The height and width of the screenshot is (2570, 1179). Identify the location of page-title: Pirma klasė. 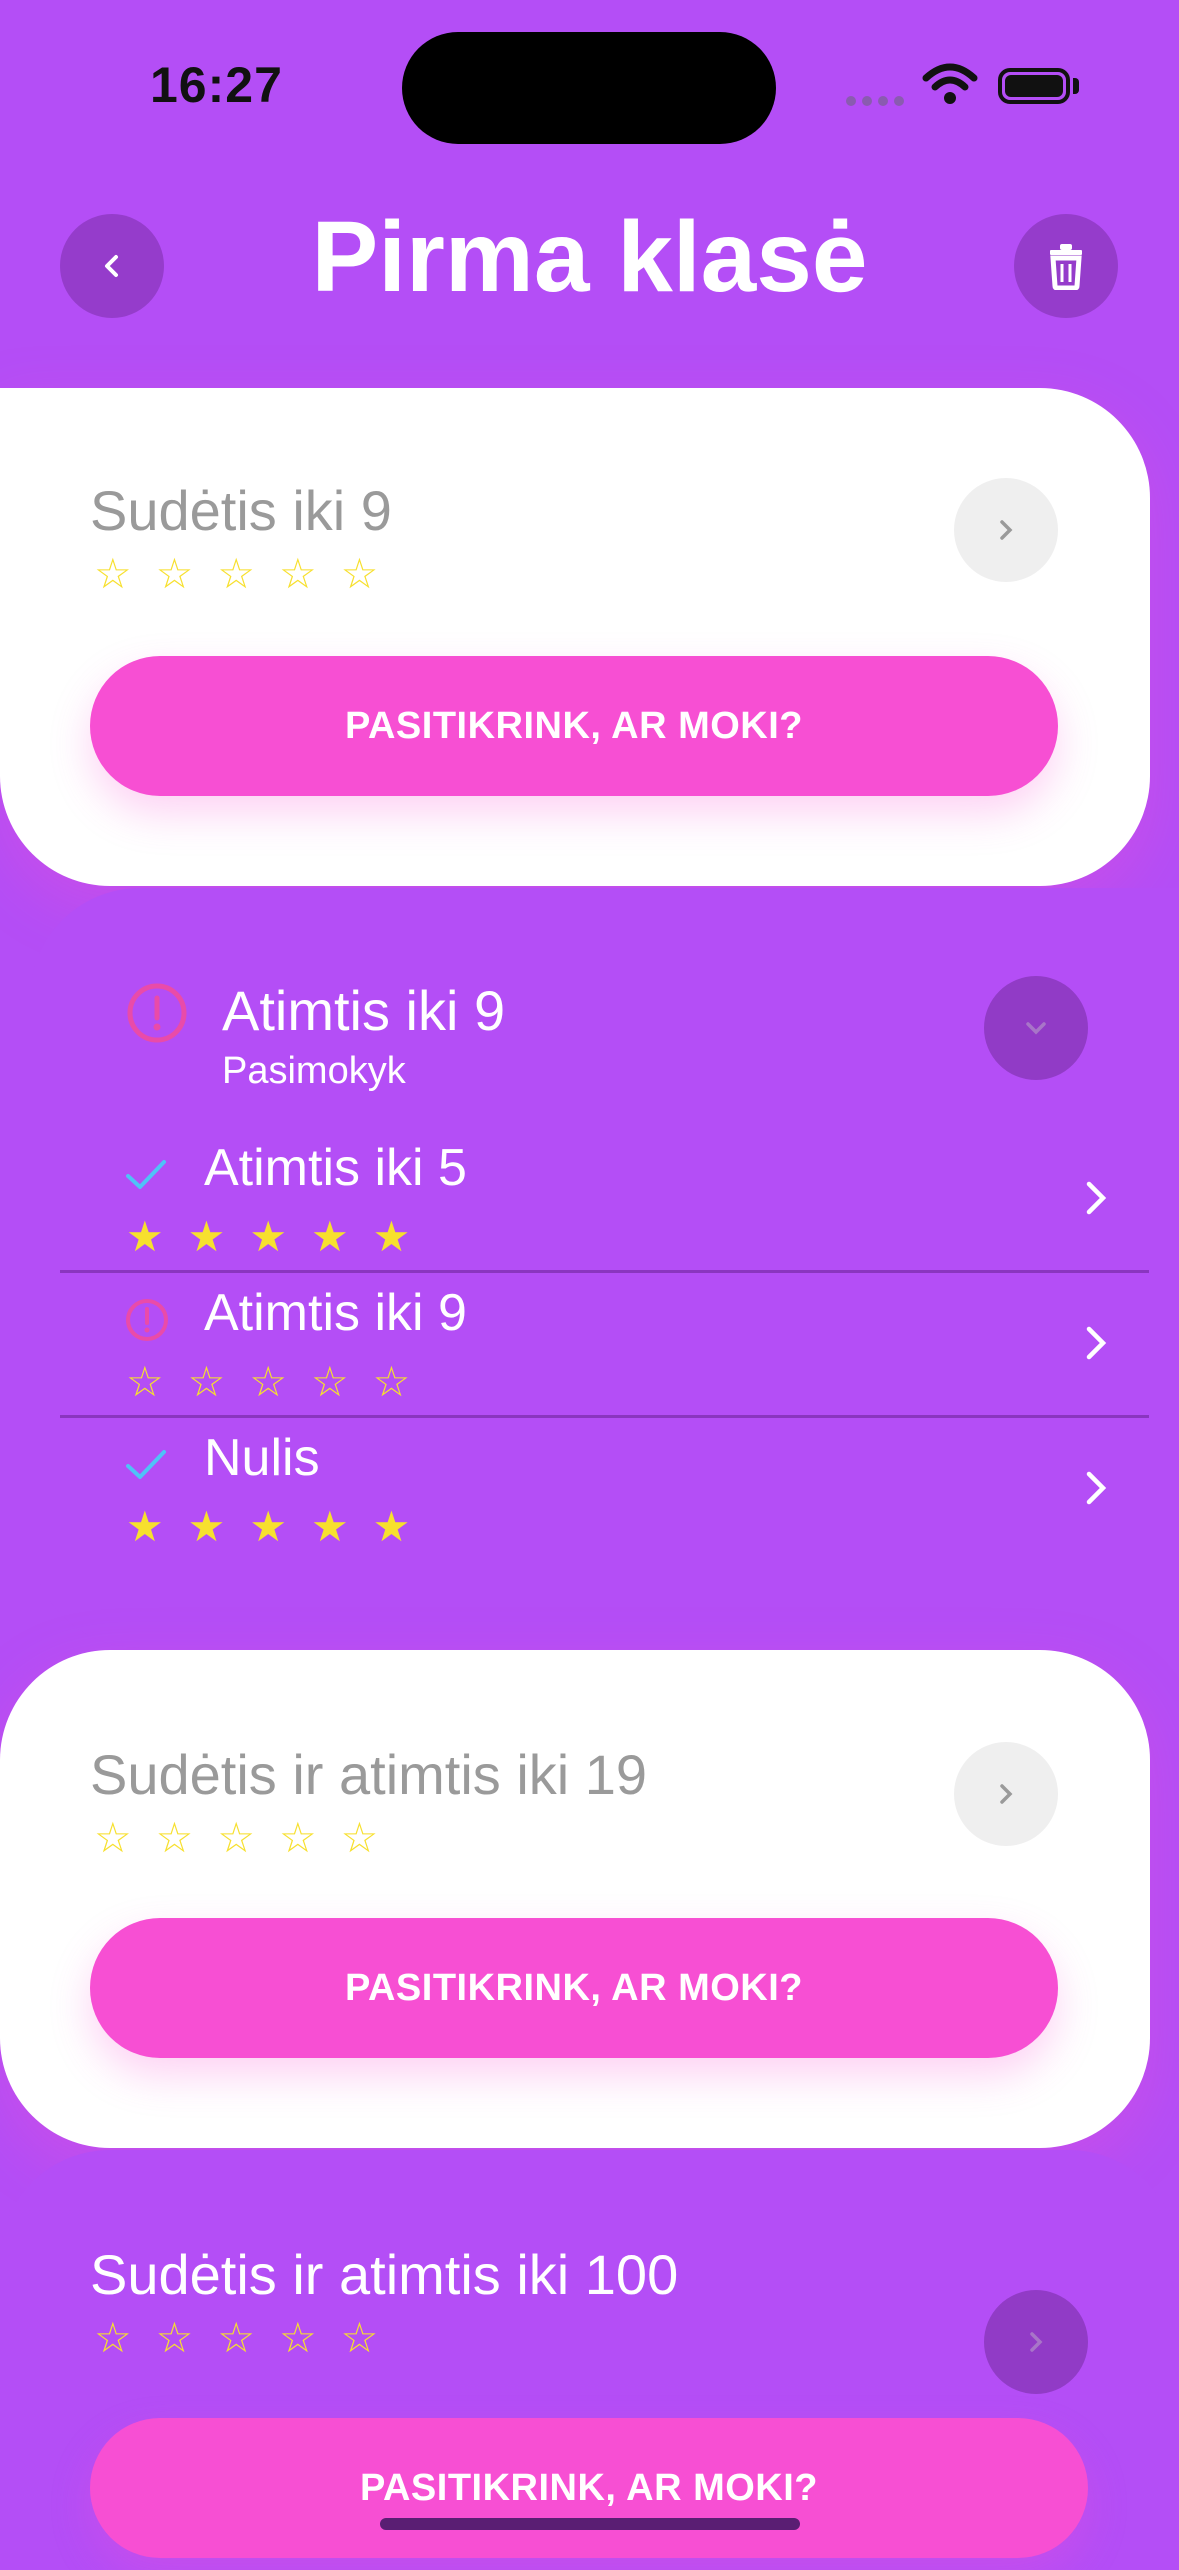
(589, 257).